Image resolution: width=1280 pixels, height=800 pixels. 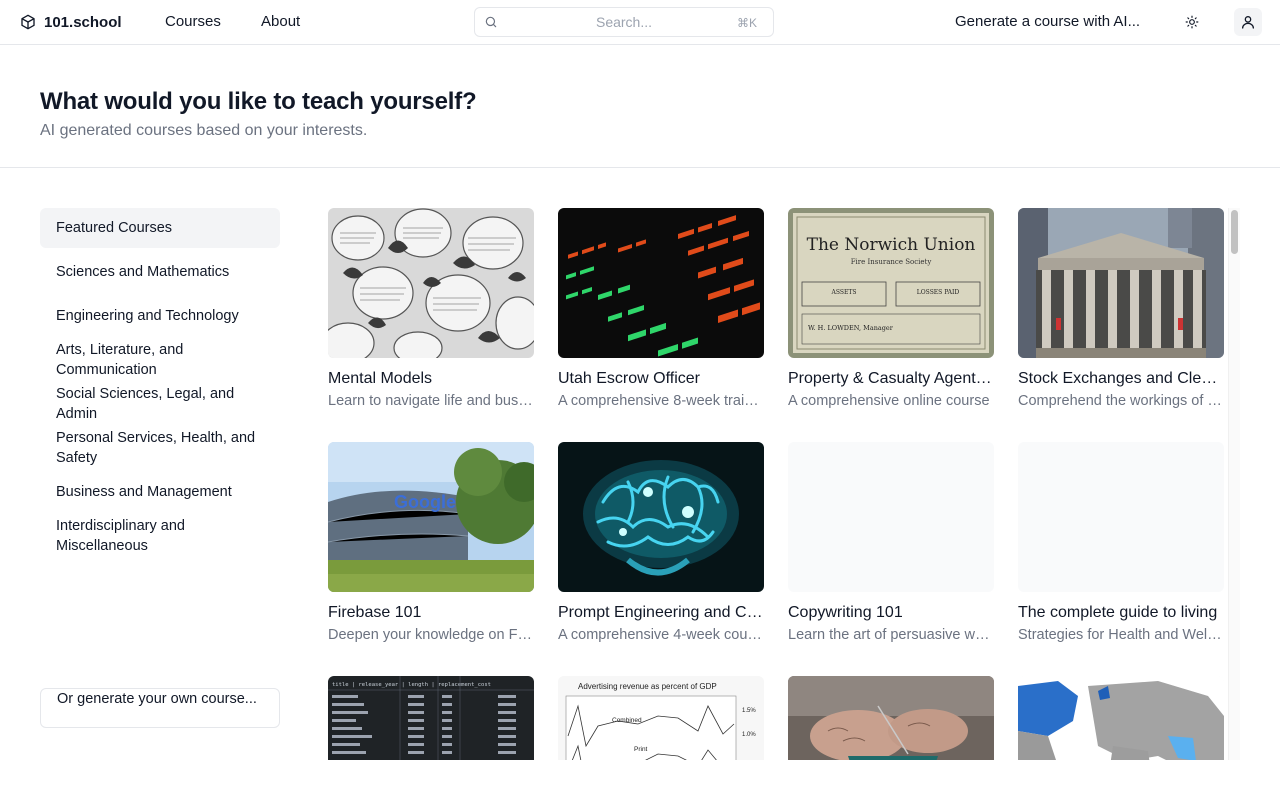 What do you see at coordinates (431, 635) in the screenshot?
I see `course-description: Deepen your knowledge on Firebase` at bounding box center [431, 635].